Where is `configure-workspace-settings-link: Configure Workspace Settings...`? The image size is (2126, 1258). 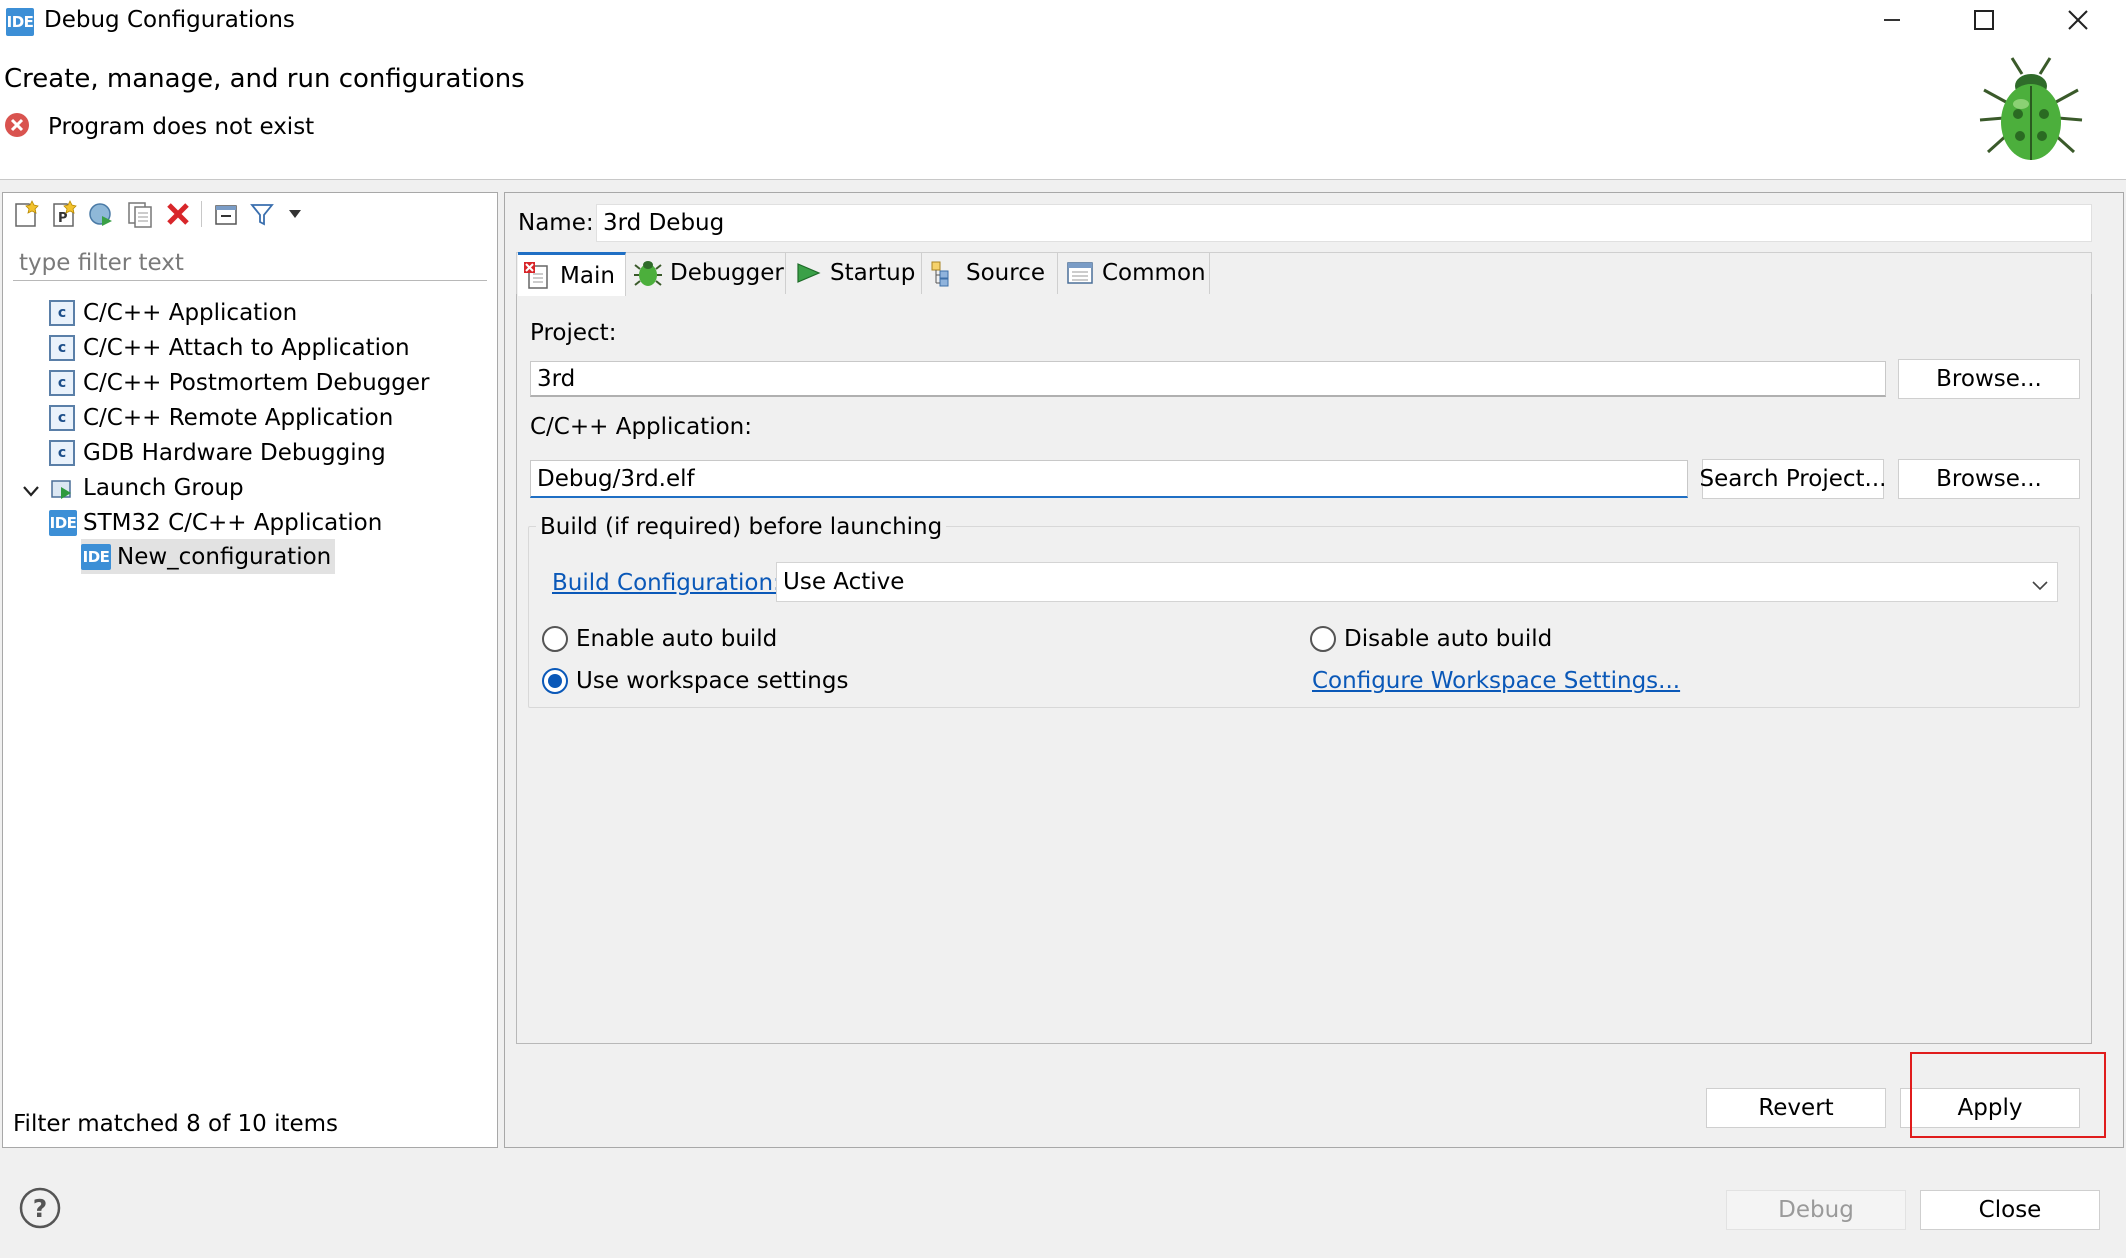 configure-workspace-settings-link: Configure Workspace Settings... is located at coordinates (1496, 681).